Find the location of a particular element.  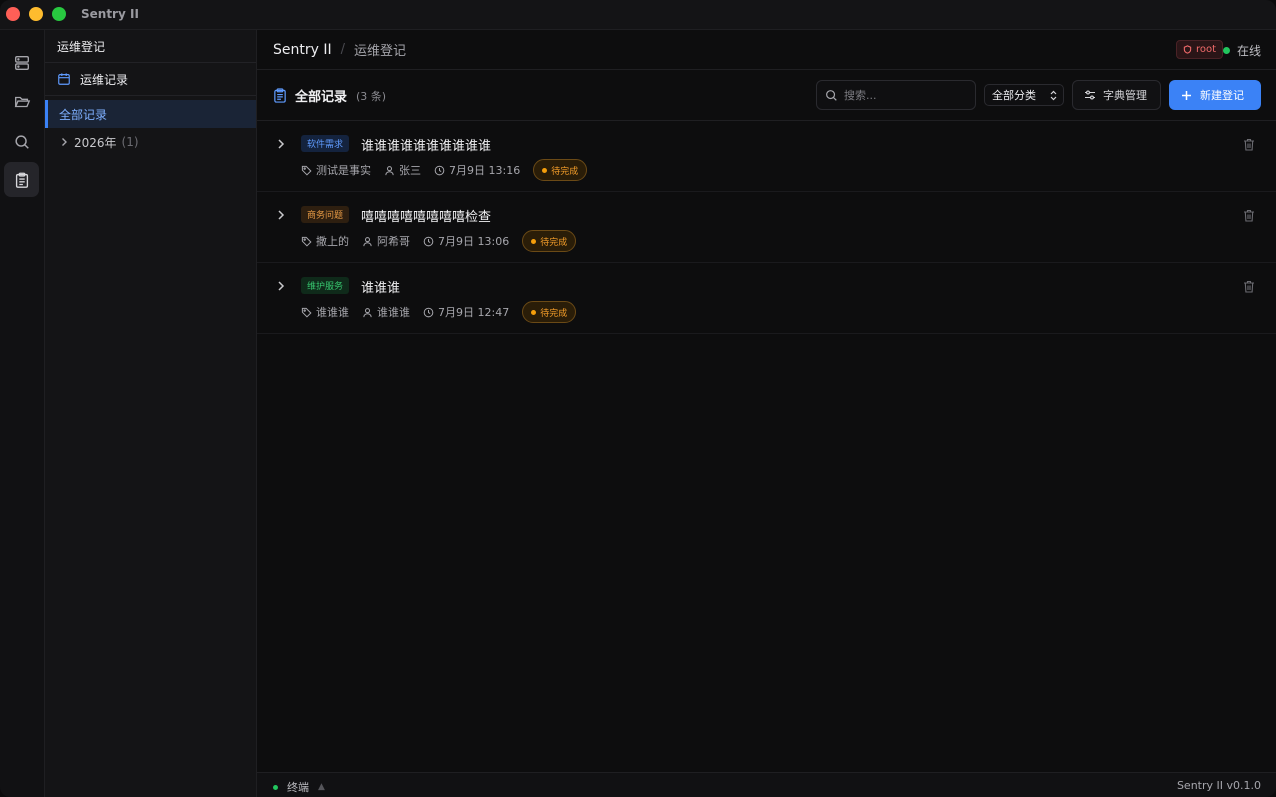

record-time-label: 7月9日 13:06 is located at coordinates (474, 241).